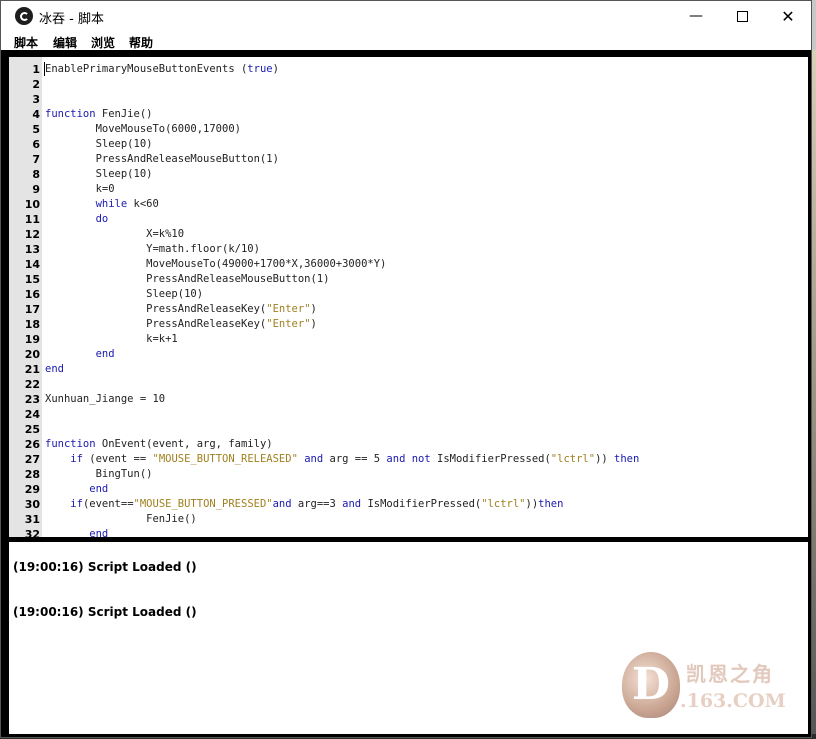 The height and width of the screenshot is (739, 816). Describe the element at coordinates (32, 444) in the screenshot. I see `line-number: 26` at that location.